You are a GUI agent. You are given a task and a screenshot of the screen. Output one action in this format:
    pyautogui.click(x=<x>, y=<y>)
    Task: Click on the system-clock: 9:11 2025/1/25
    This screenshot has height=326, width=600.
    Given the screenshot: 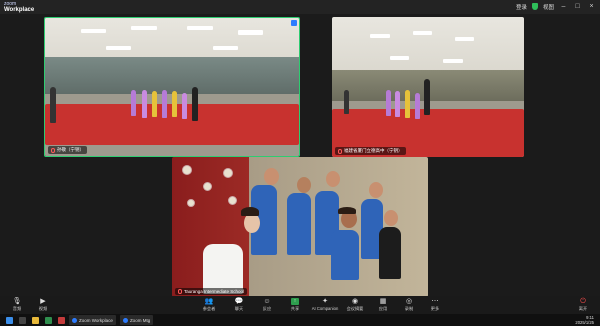 What is the action you would take?
    pyautogui.click(x=584, y=320)
    